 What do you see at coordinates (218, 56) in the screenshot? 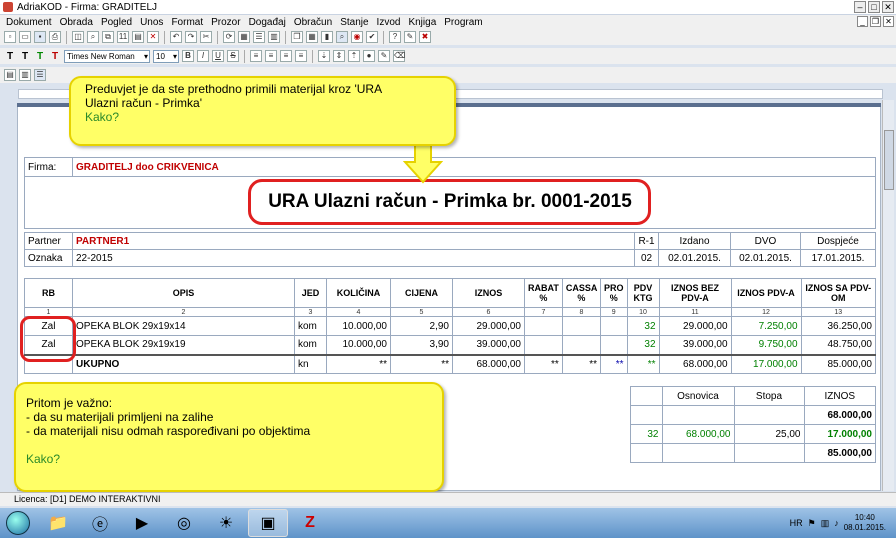
I see `underline-icon: U` at bounding box center [218, 56].